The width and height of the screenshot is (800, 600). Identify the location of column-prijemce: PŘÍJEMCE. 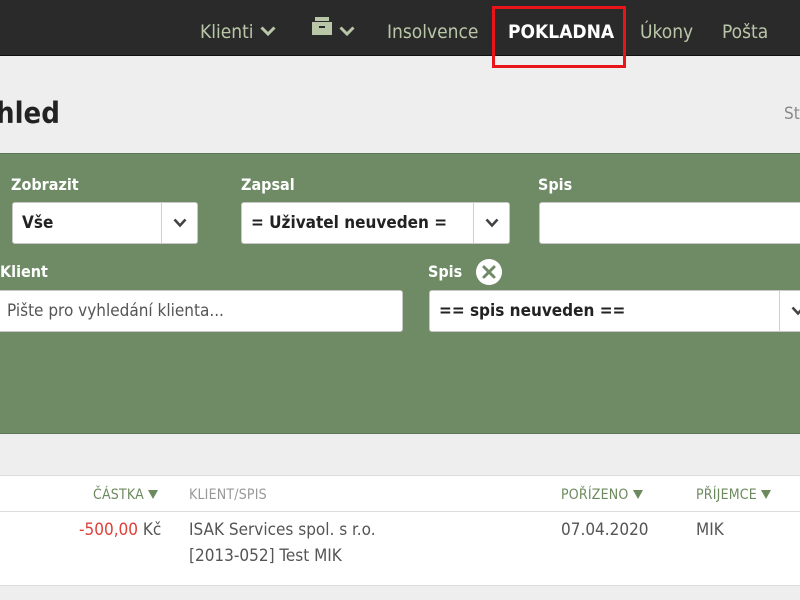
(733, 495).